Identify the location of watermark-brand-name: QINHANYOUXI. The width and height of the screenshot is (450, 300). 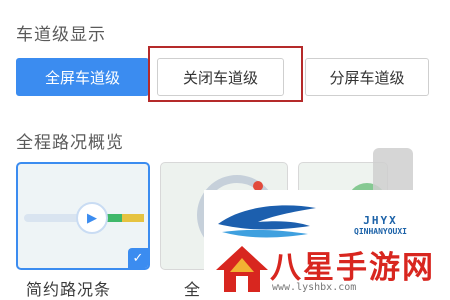
(380, 231).